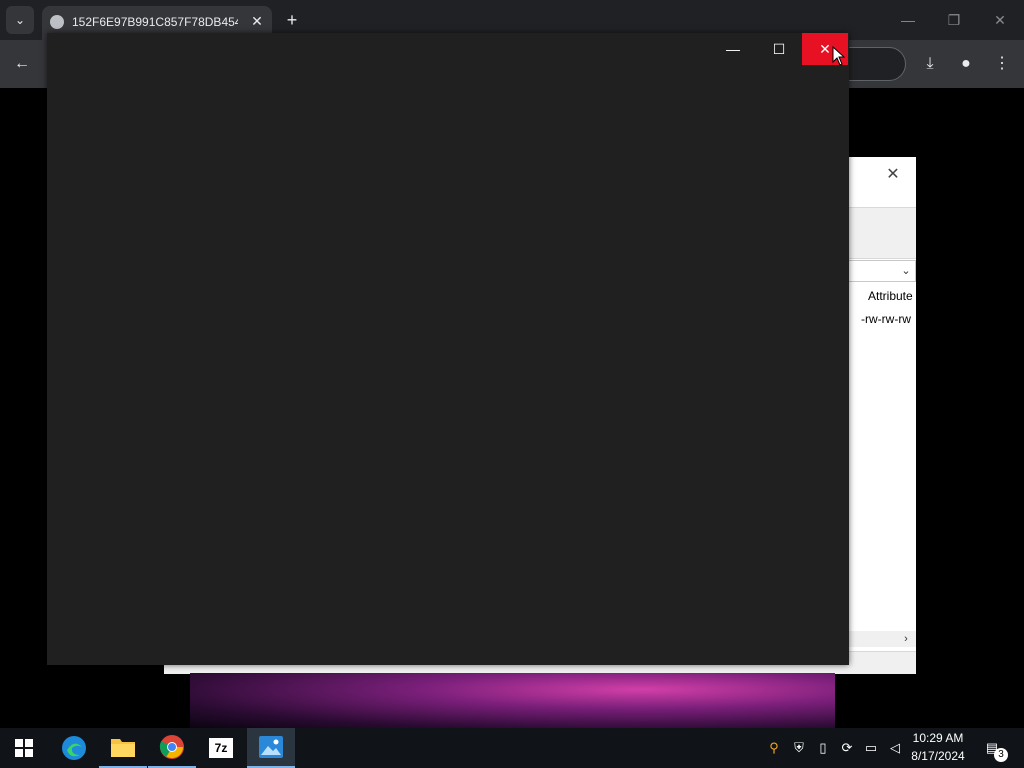 This screenshot has width=1024, height=768. Describe the element at coordinates (257, 21) in the screenshot. I see `tab-close-button: ✕` at that location.